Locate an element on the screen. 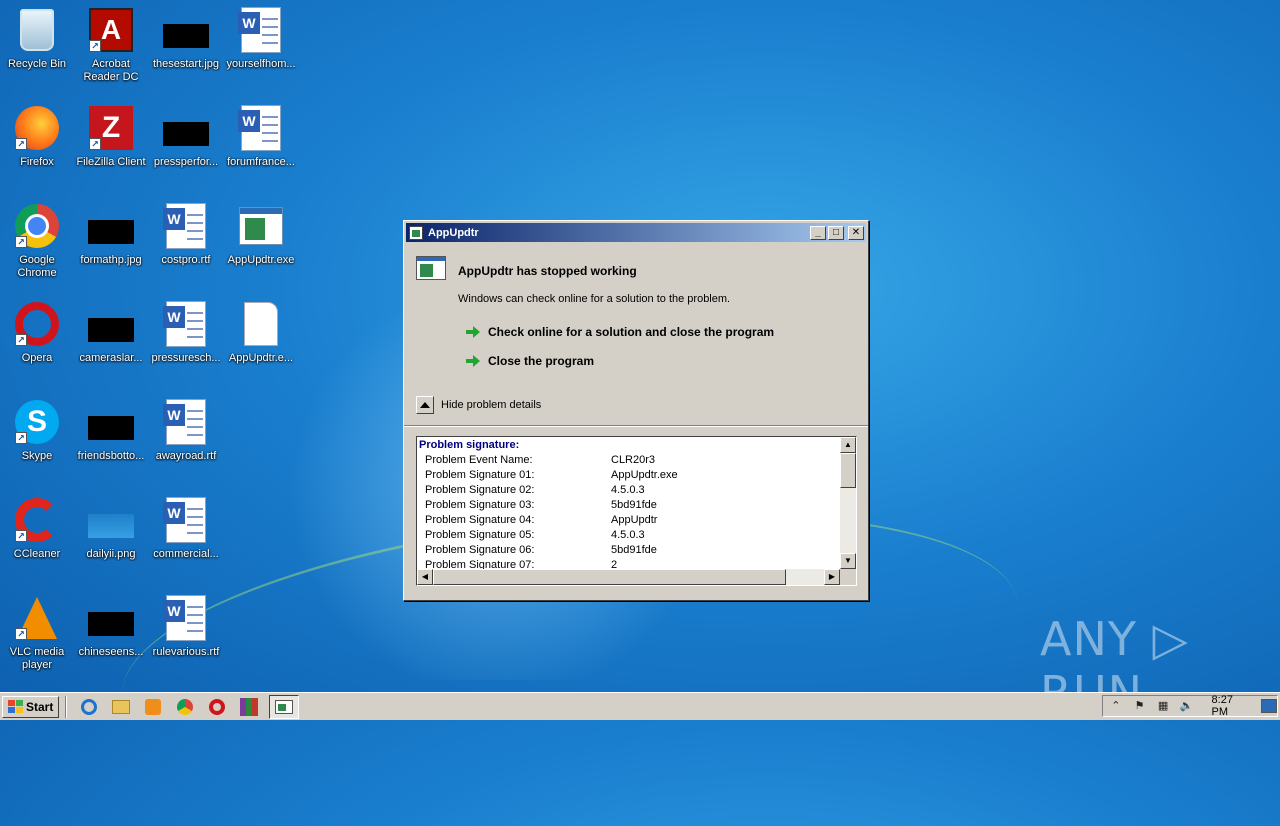 Image resolution: width=1280 pixels, height=826 pixels. horizontal-scrollbar: ◀ ▶ is located at coordinates (628, 577).